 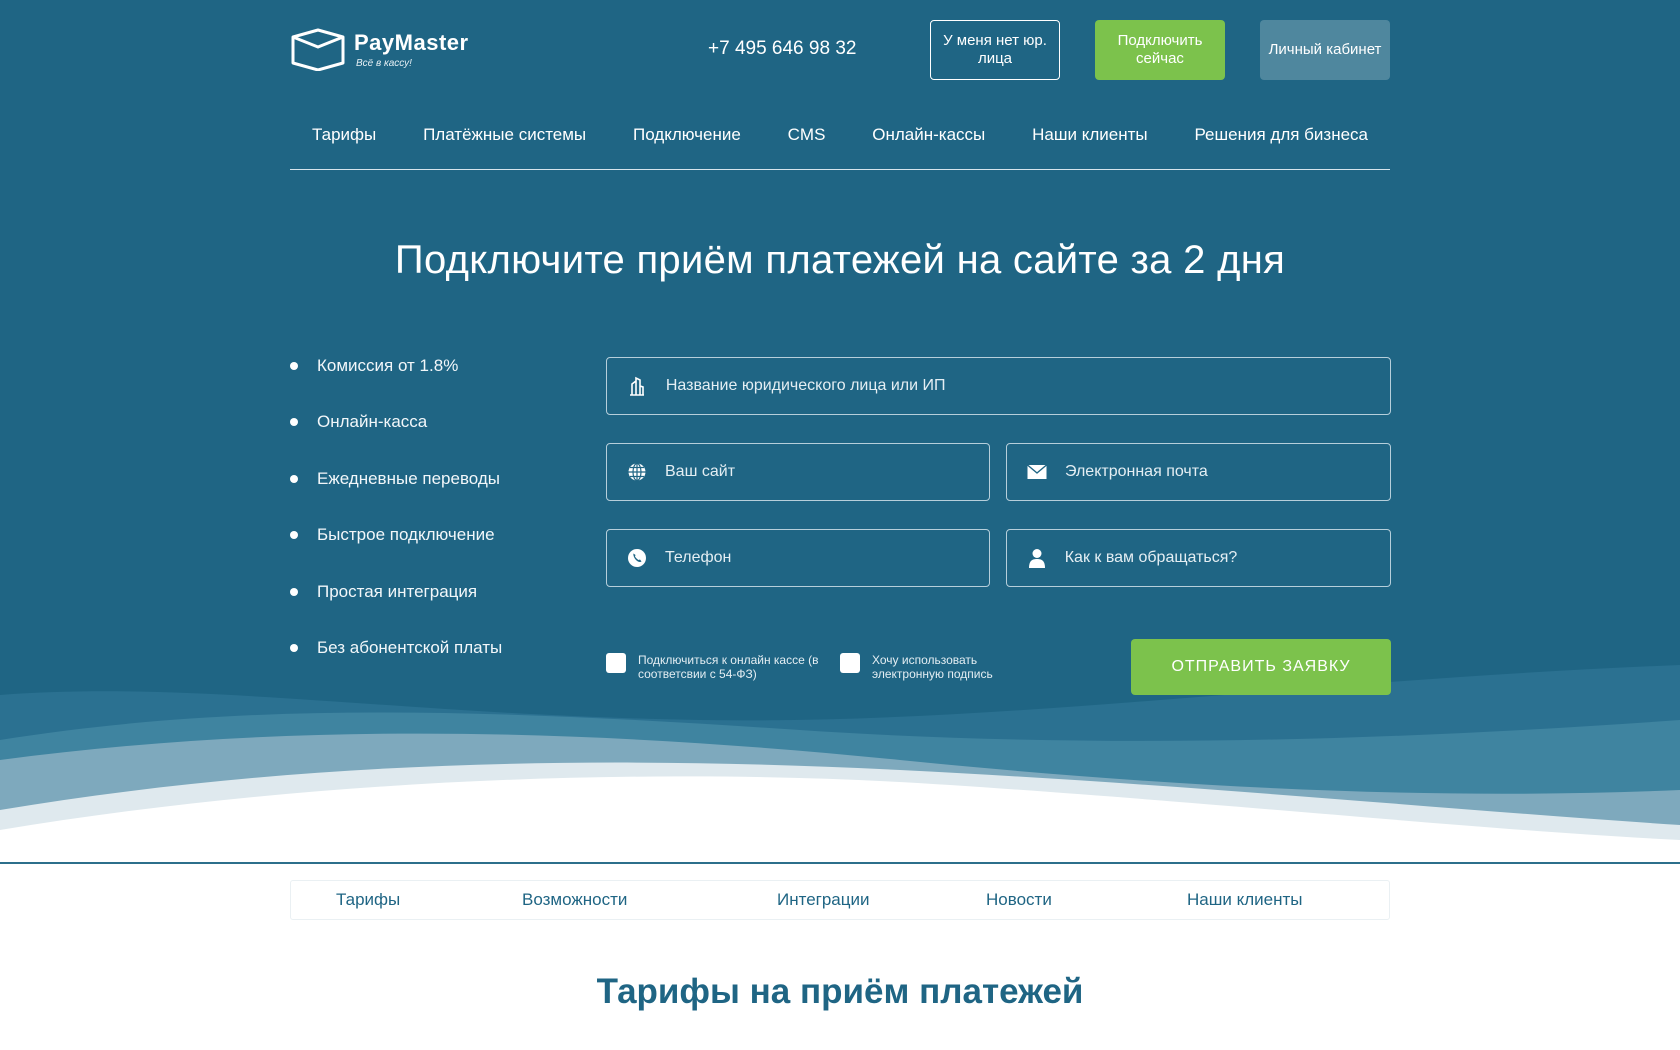 What do you see at coordinates (411, 42) in the screenshot?
I see `brand-name: PayMaster` at bounding box center [411, 42].